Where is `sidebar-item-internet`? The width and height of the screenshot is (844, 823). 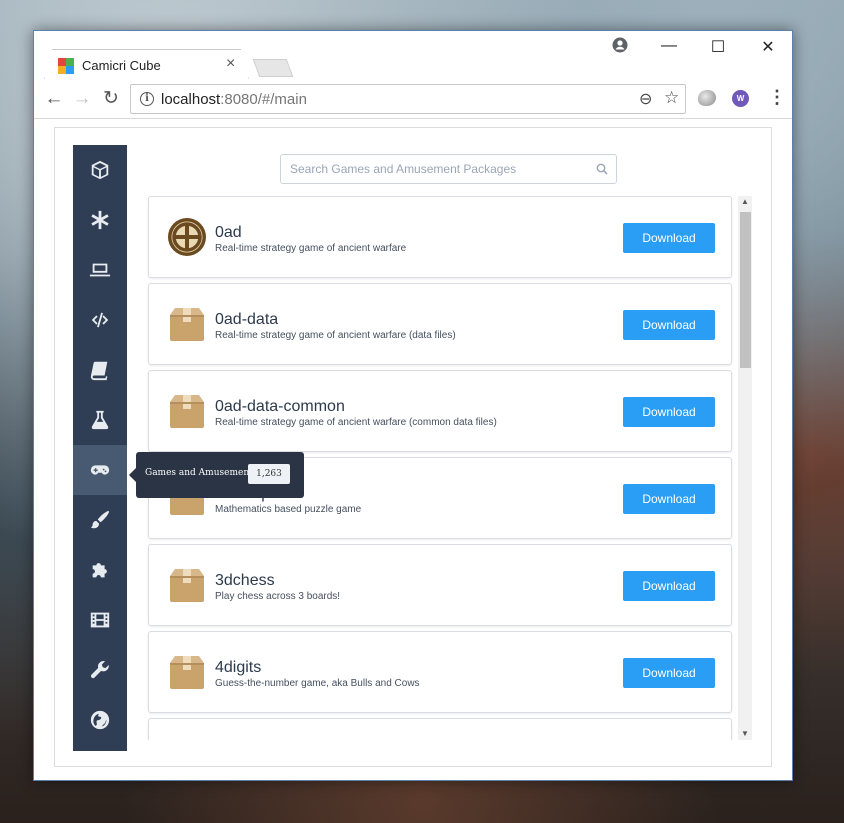 sidebar-item-internet is located at coordinates (100, 720).